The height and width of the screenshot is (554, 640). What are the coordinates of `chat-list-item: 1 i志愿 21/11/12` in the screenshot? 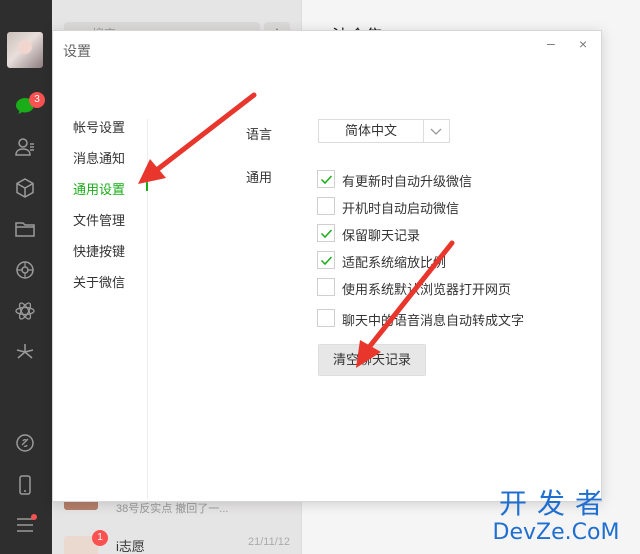 It's located at (177, 542).